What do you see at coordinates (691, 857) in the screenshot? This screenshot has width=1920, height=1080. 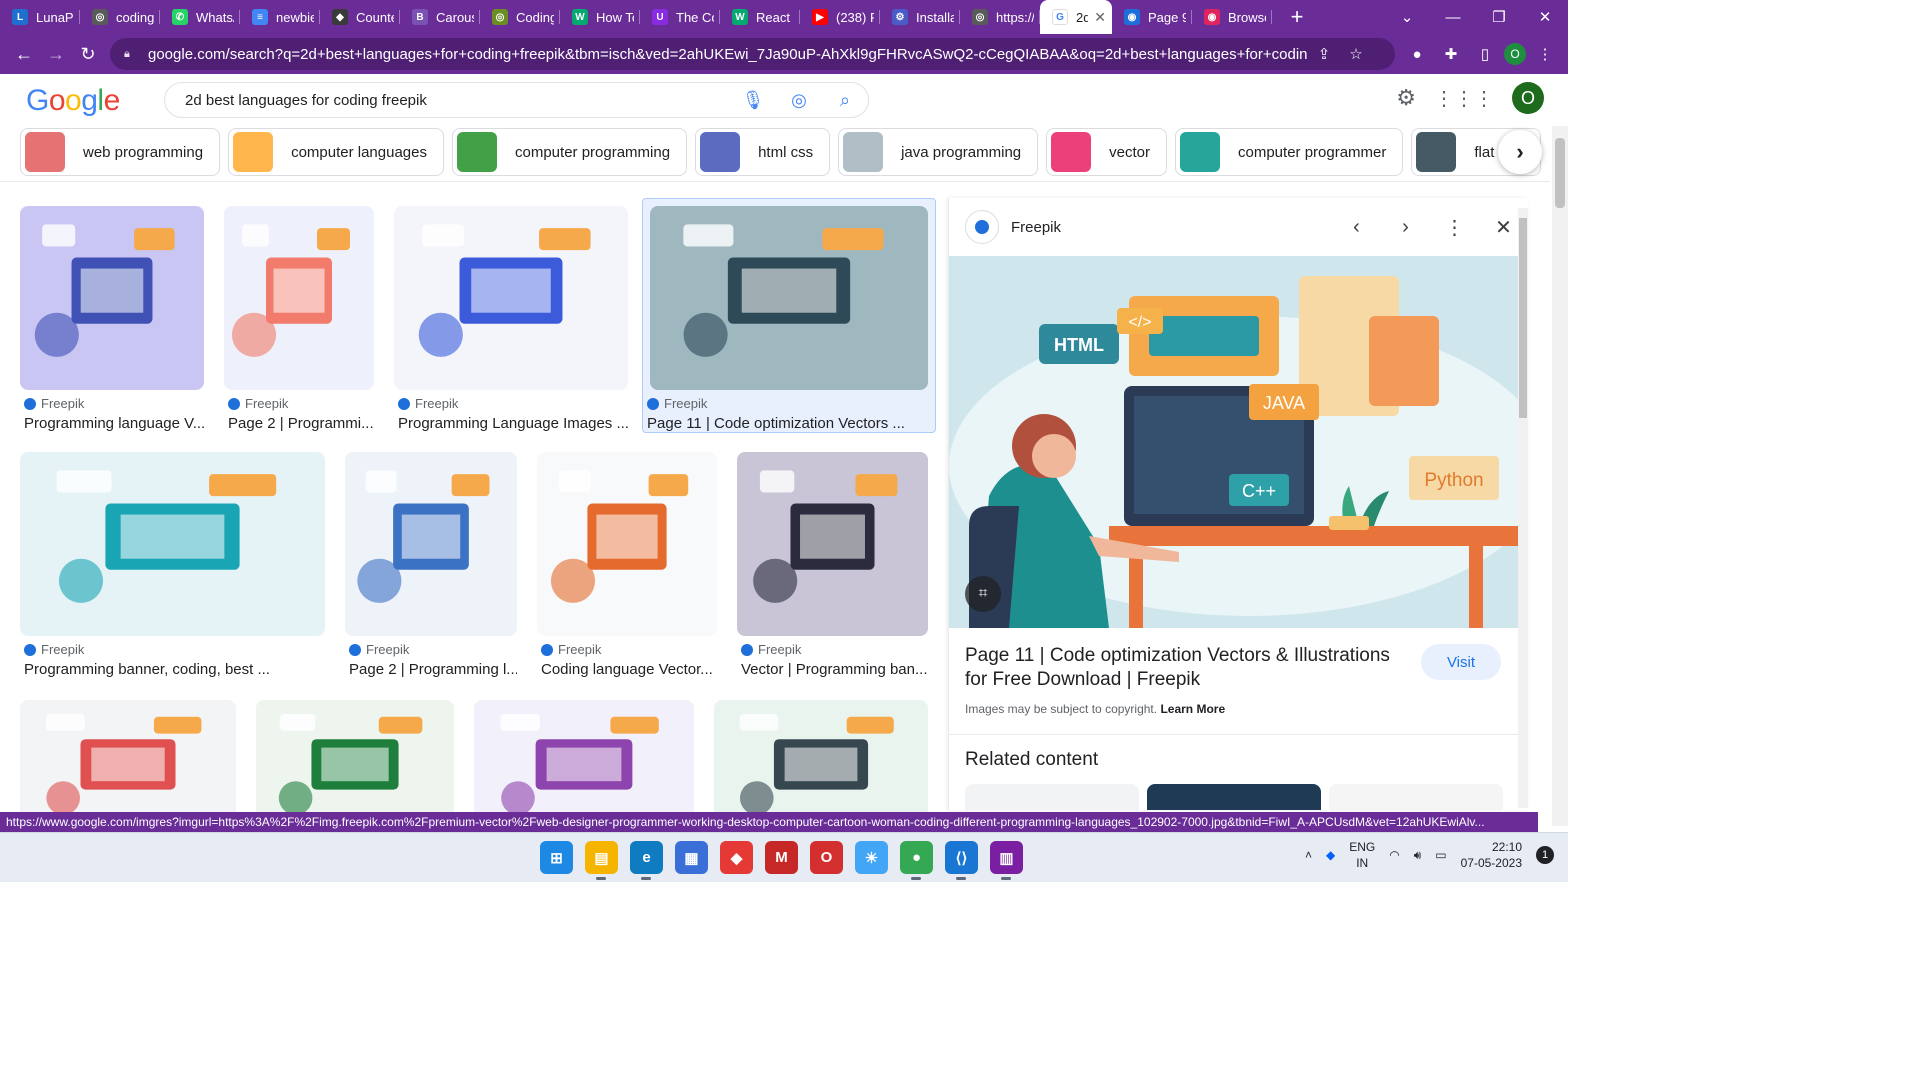 I see `store-icon: ▦` at bounding box center [691, 857].